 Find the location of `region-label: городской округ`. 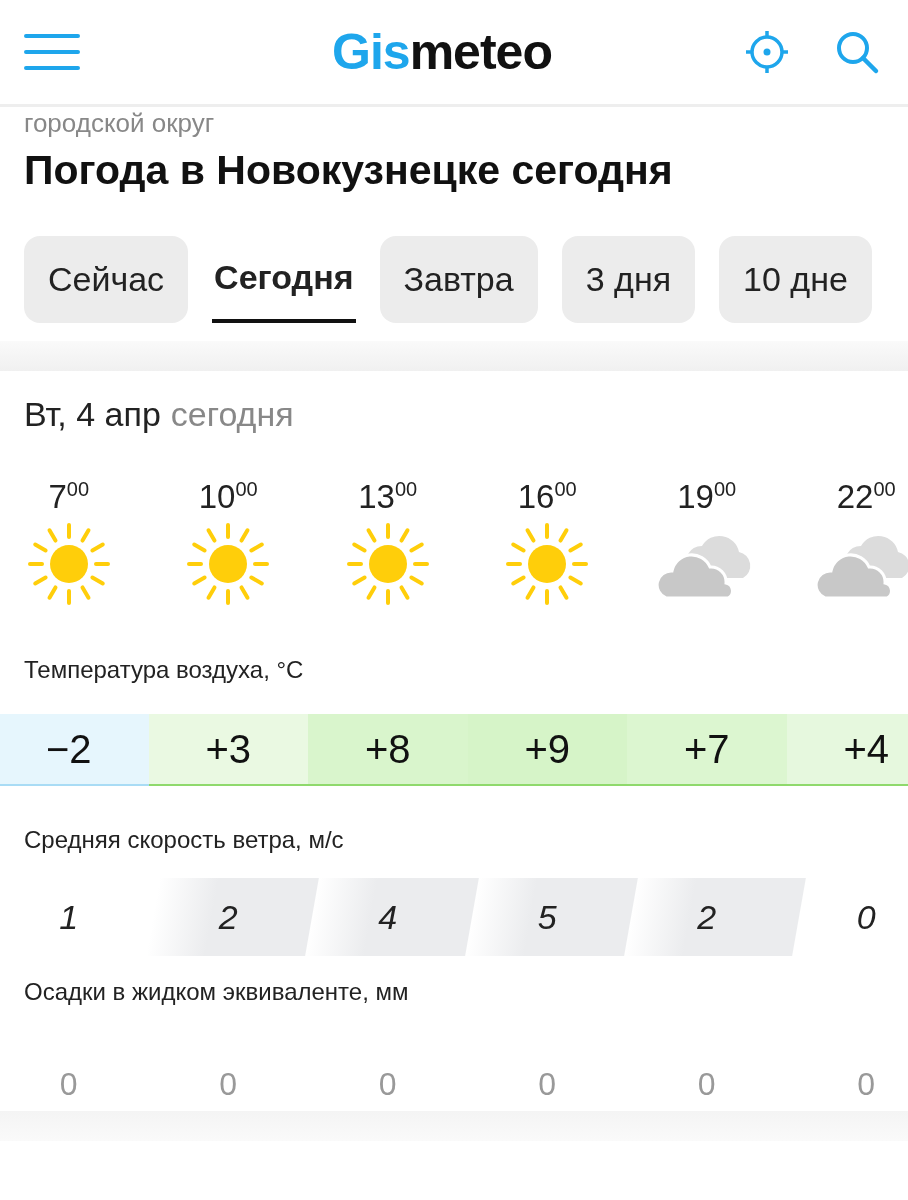

region-label: городской округ is located at coordinates (119, 123).